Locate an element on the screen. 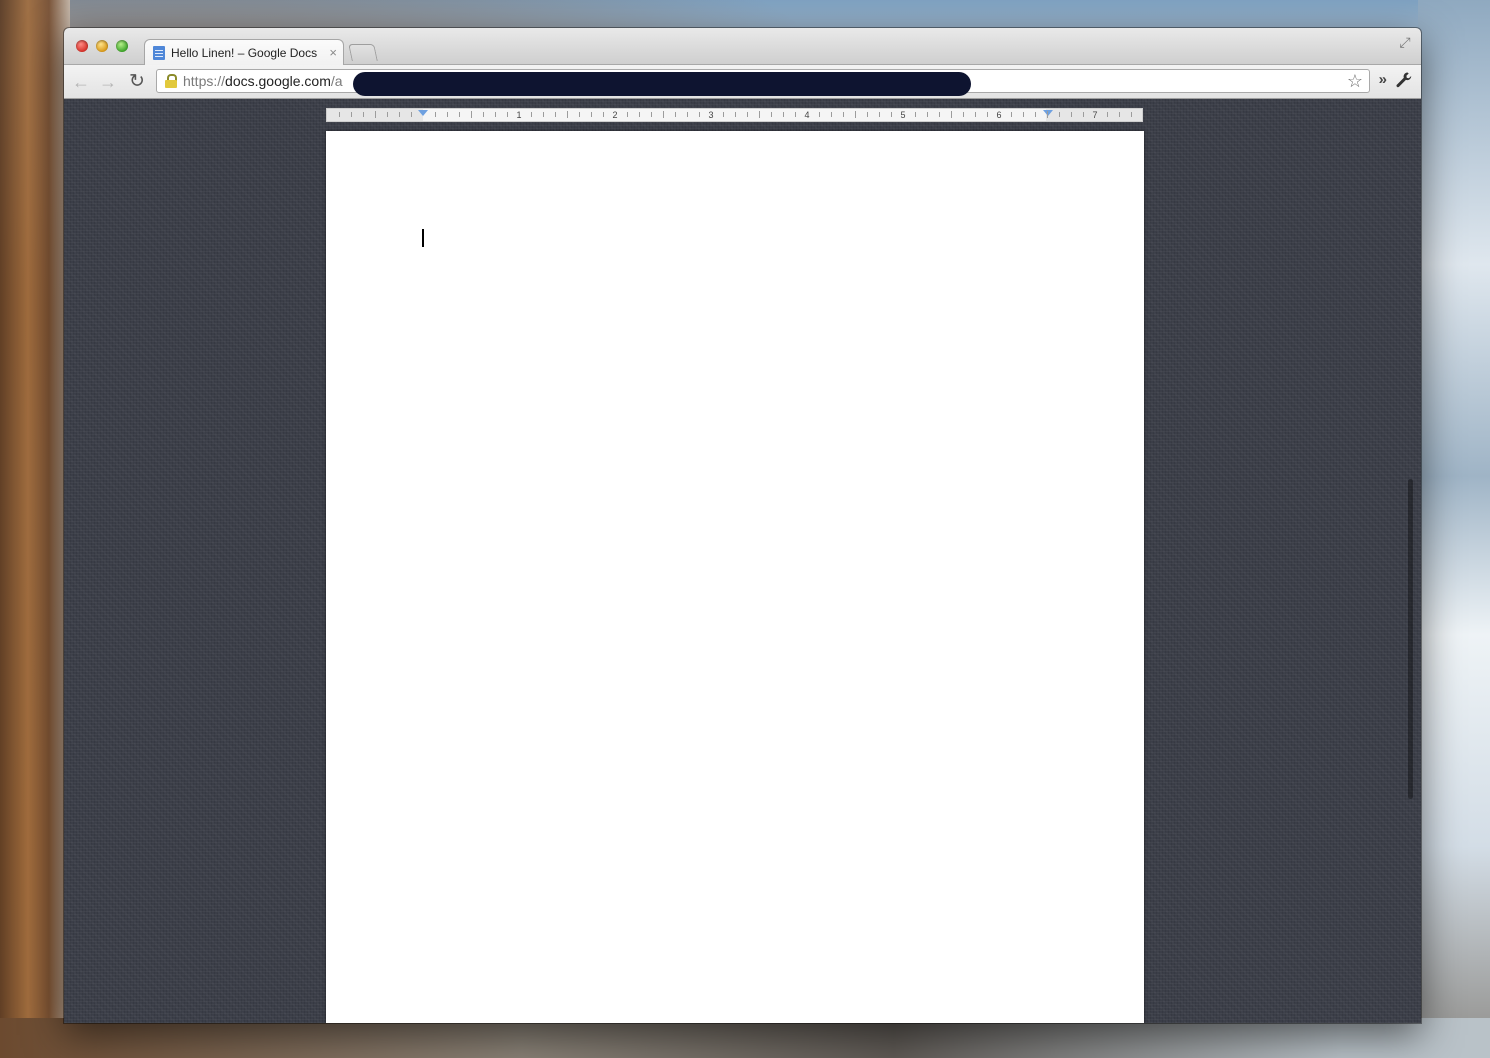 This screenshot has width=1490, height=1058. window-close-button is located at coordinates (82, 46).